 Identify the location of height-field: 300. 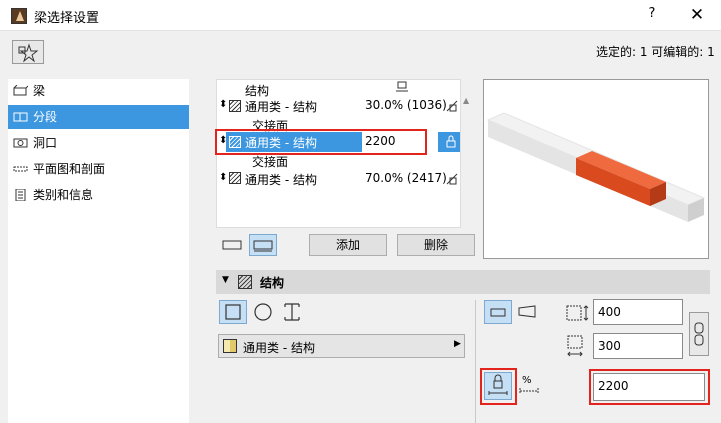
(638, 346).